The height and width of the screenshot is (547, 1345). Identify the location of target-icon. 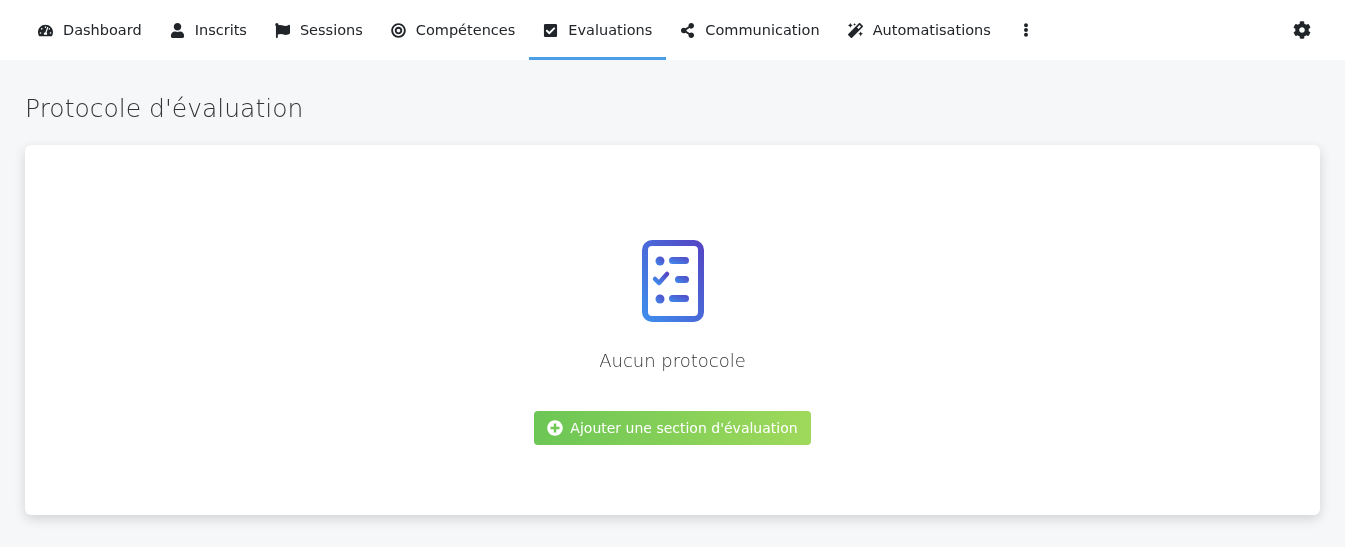
(398, 30).